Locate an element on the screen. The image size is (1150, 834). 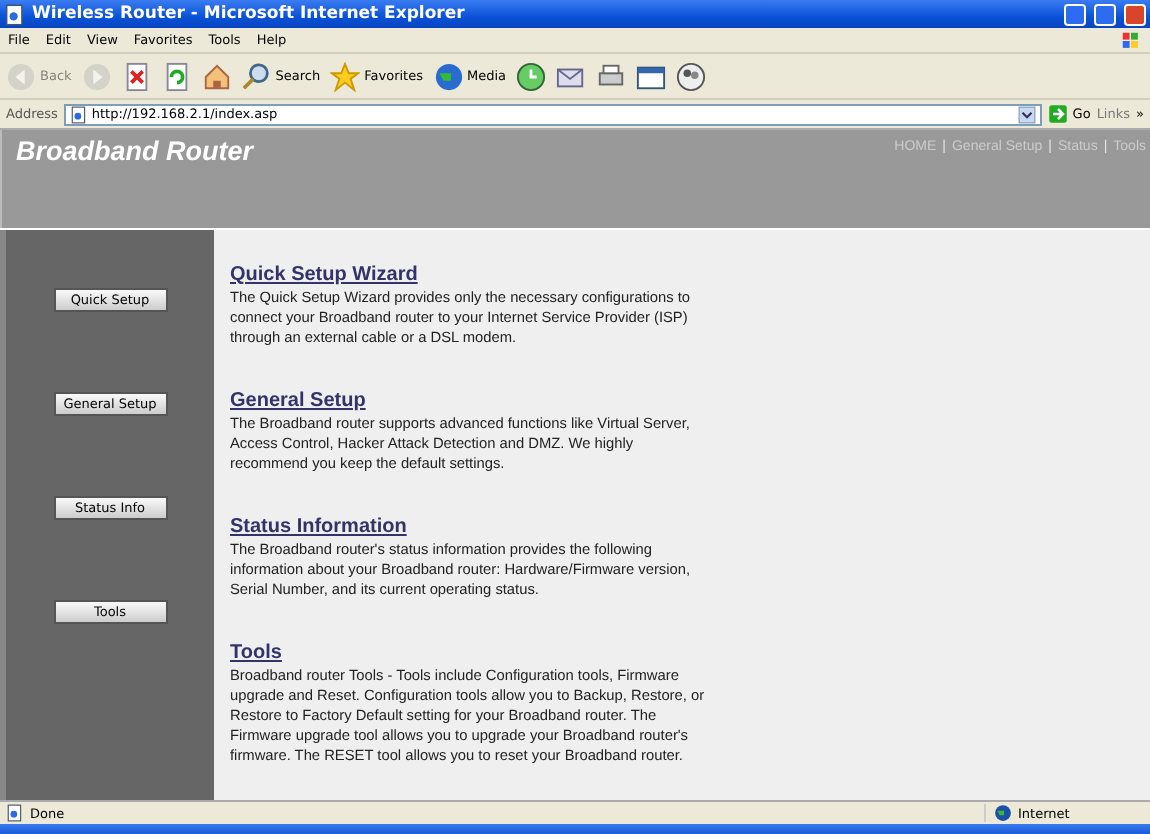
refresh-button is located at coordinates (176, 76).